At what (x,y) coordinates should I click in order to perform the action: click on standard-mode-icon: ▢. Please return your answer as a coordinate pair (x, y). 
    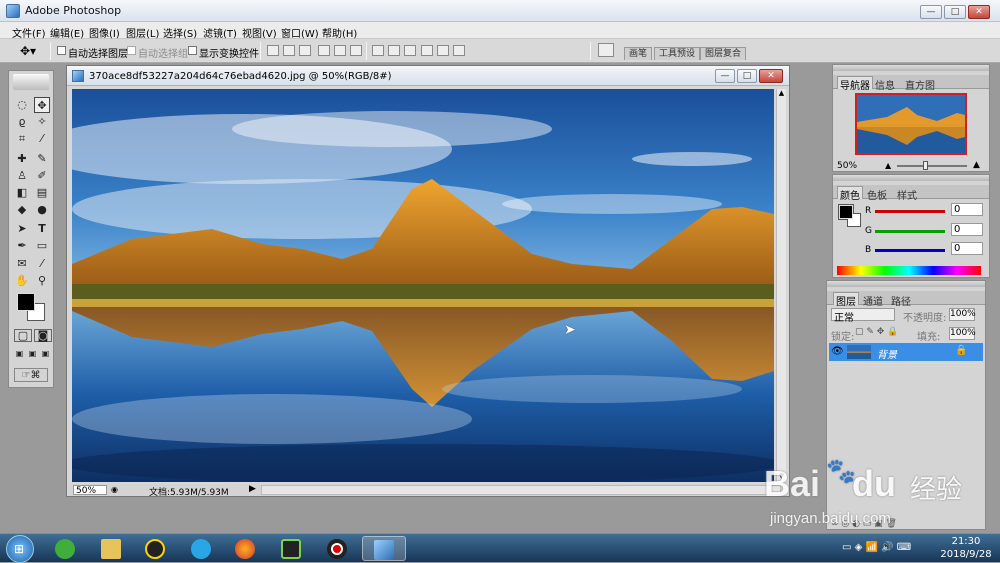
    Looking at the image, I should click on (23, 335).